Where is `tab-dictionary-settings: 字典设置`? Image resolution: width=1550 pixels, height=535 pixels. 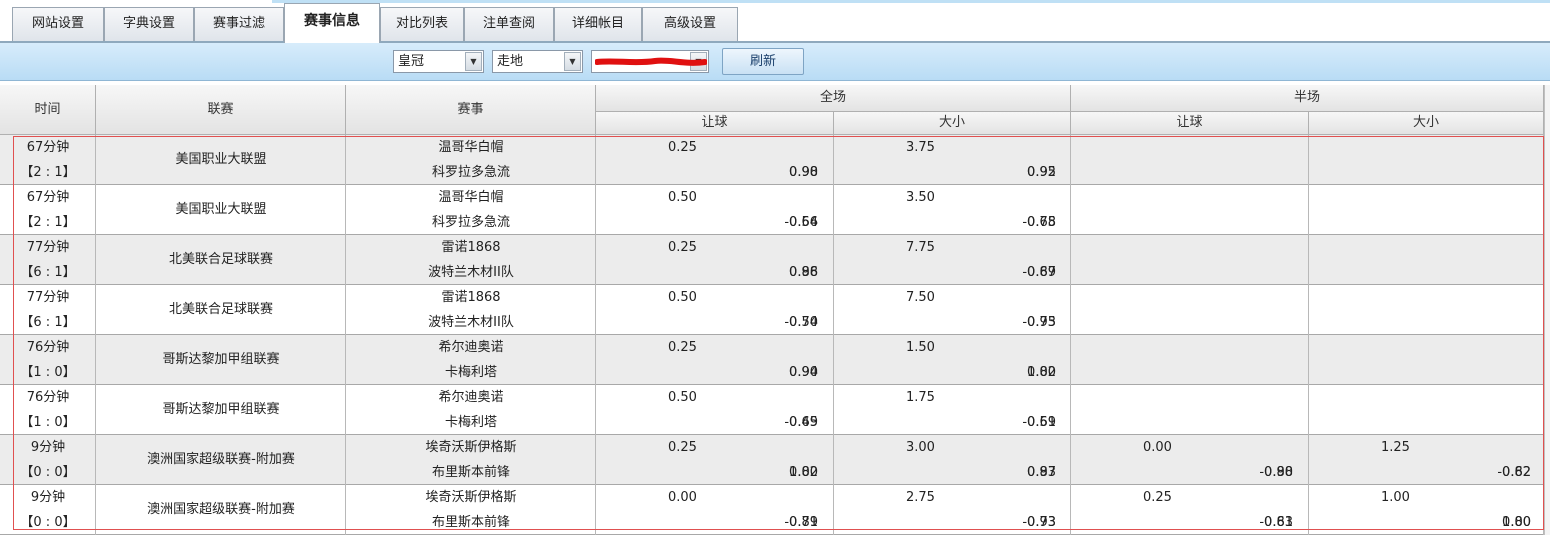 tab-dictionary-settings: 字典设置 is located at coordinates (149, 24).